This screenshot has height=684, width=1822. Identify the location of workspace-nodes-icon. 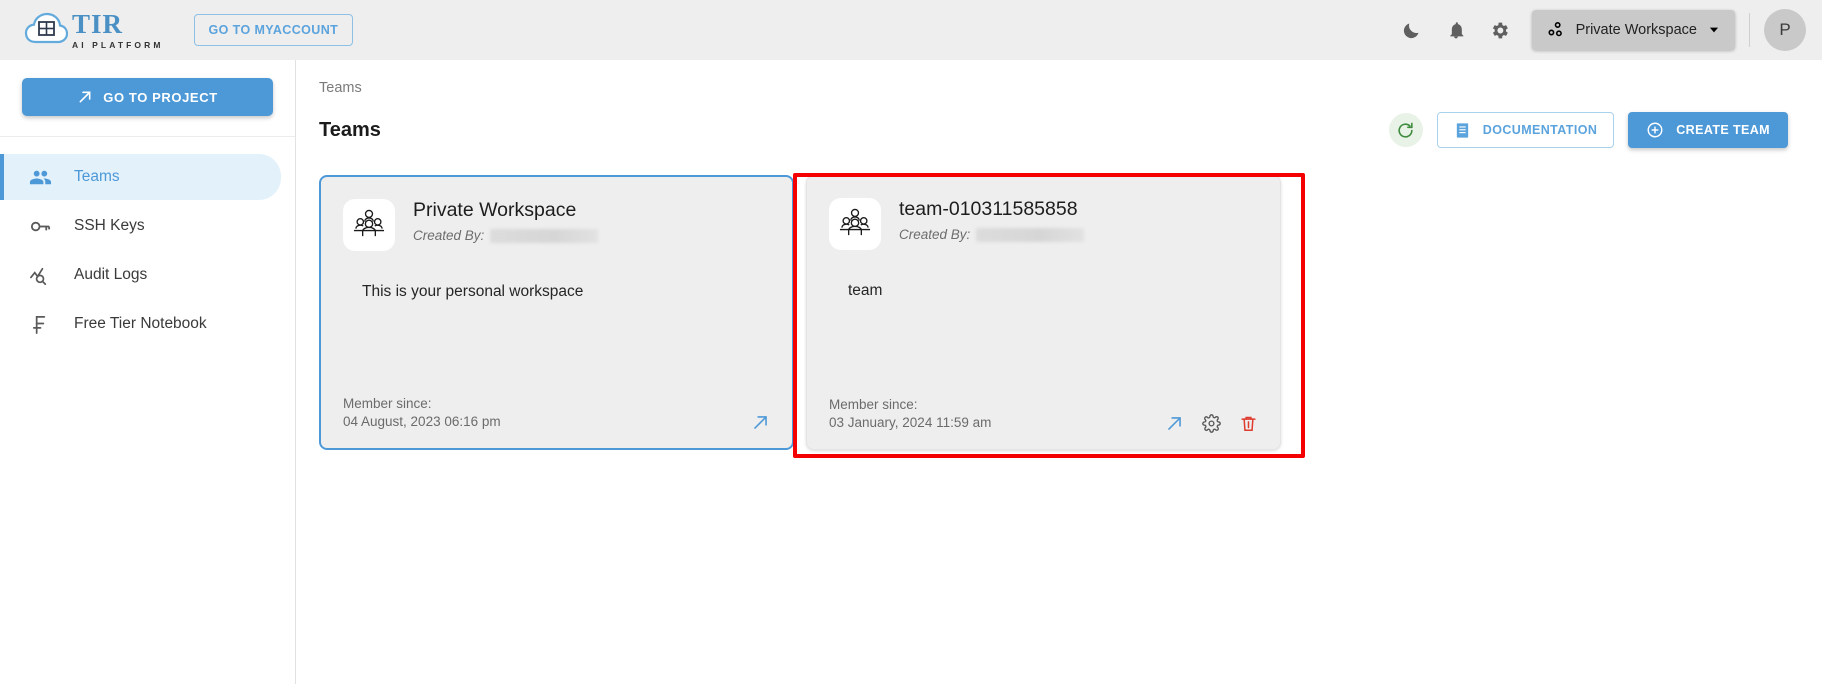
(1556, 30).